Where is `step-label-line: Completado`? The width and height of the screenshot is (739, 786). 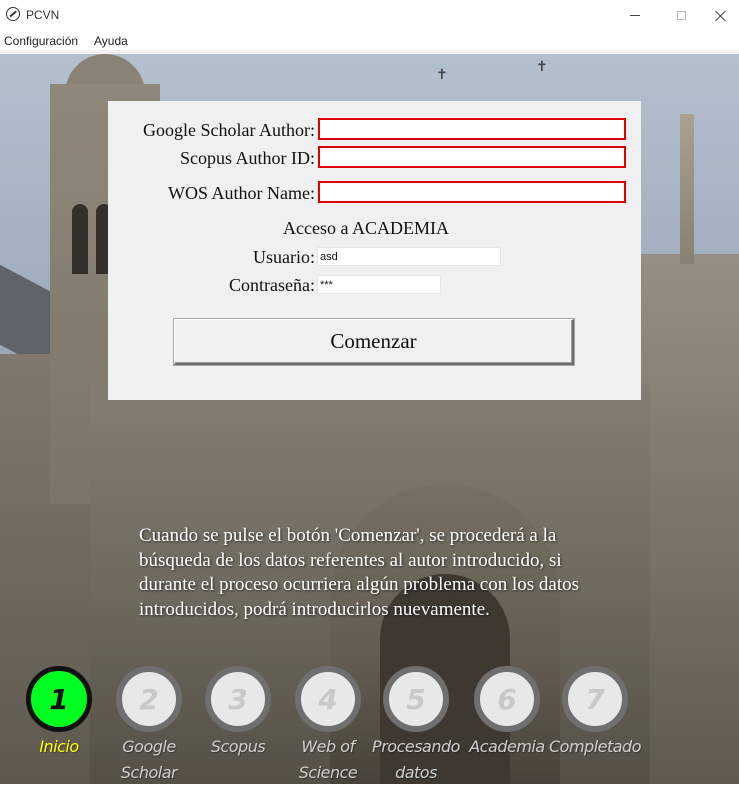
step-label-line: Completado is located at coordinates (595, 746).